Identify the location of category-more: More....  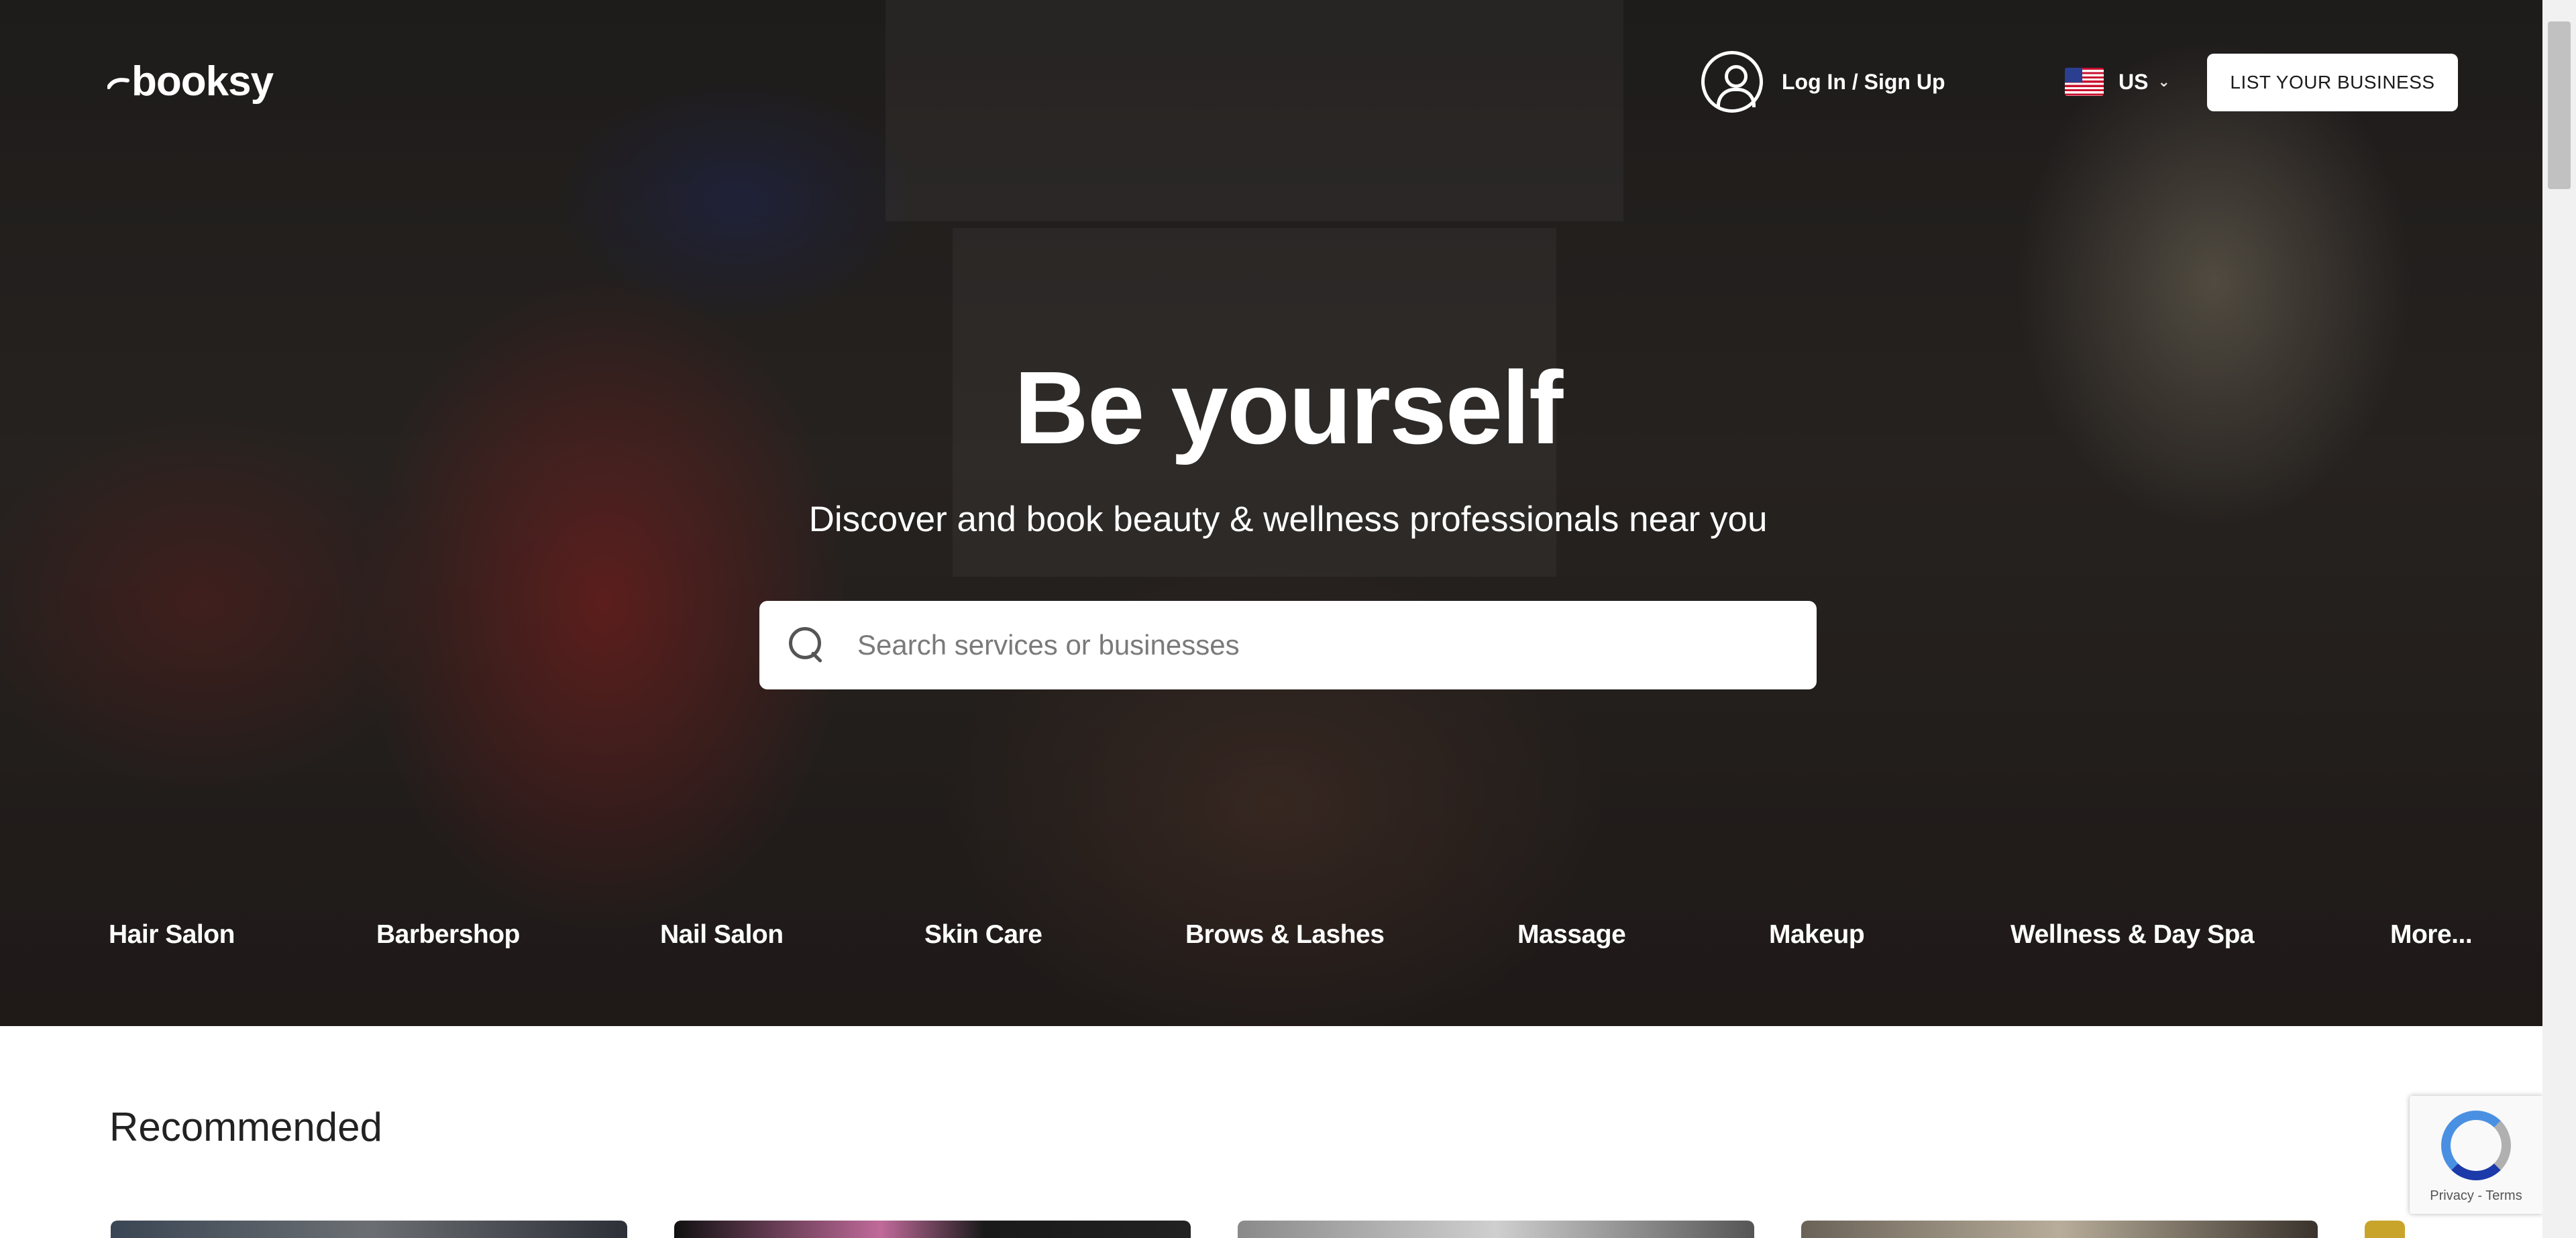
(2431, 935).